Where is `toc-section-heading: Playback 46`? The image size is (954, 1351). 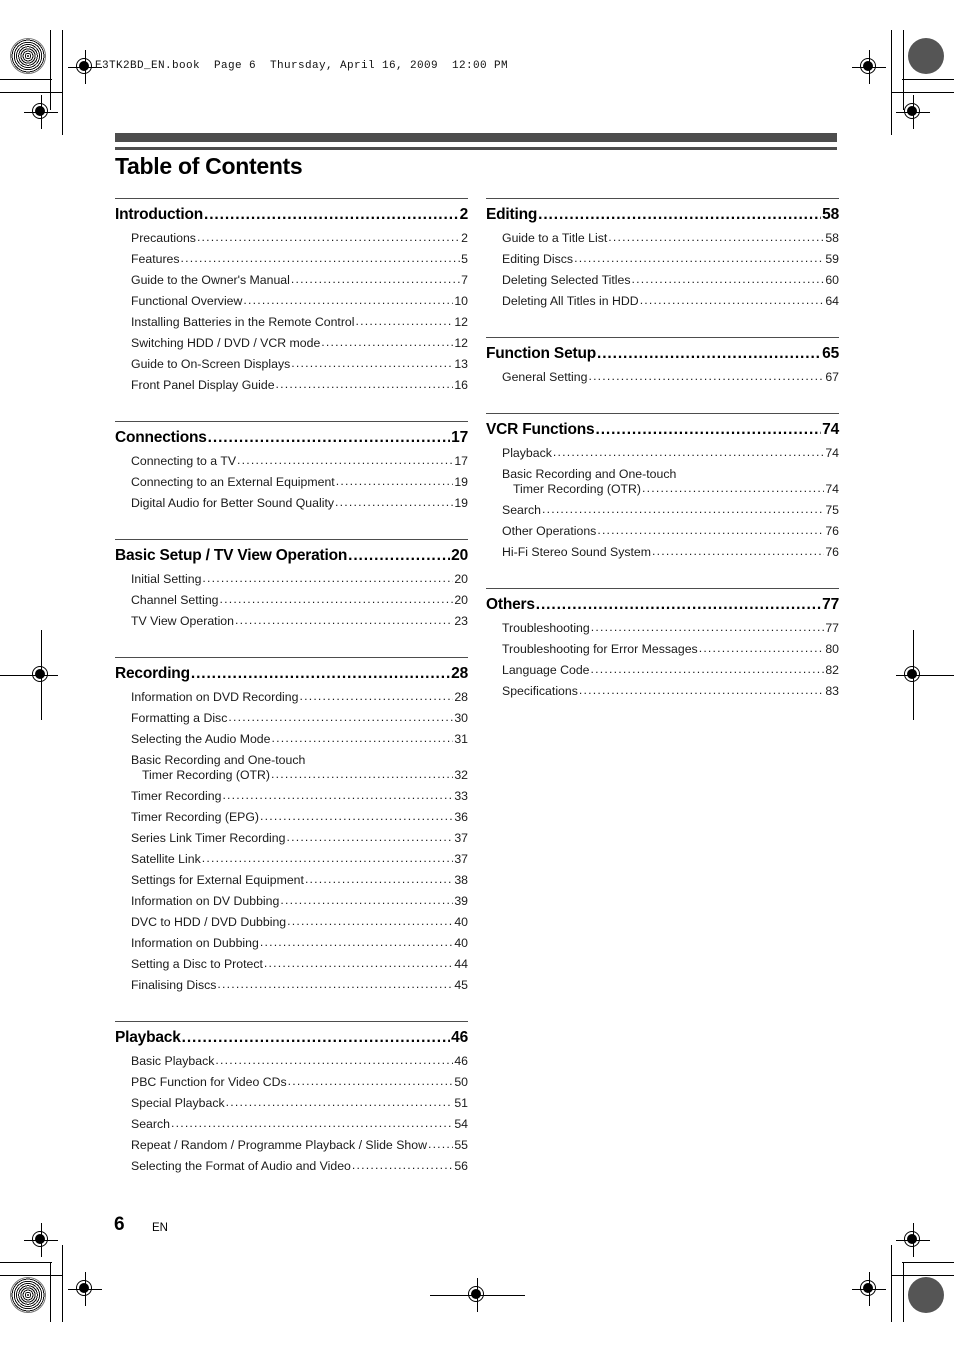
toc-section-heading: Playback 46 is located at coordinates (291, 1038).